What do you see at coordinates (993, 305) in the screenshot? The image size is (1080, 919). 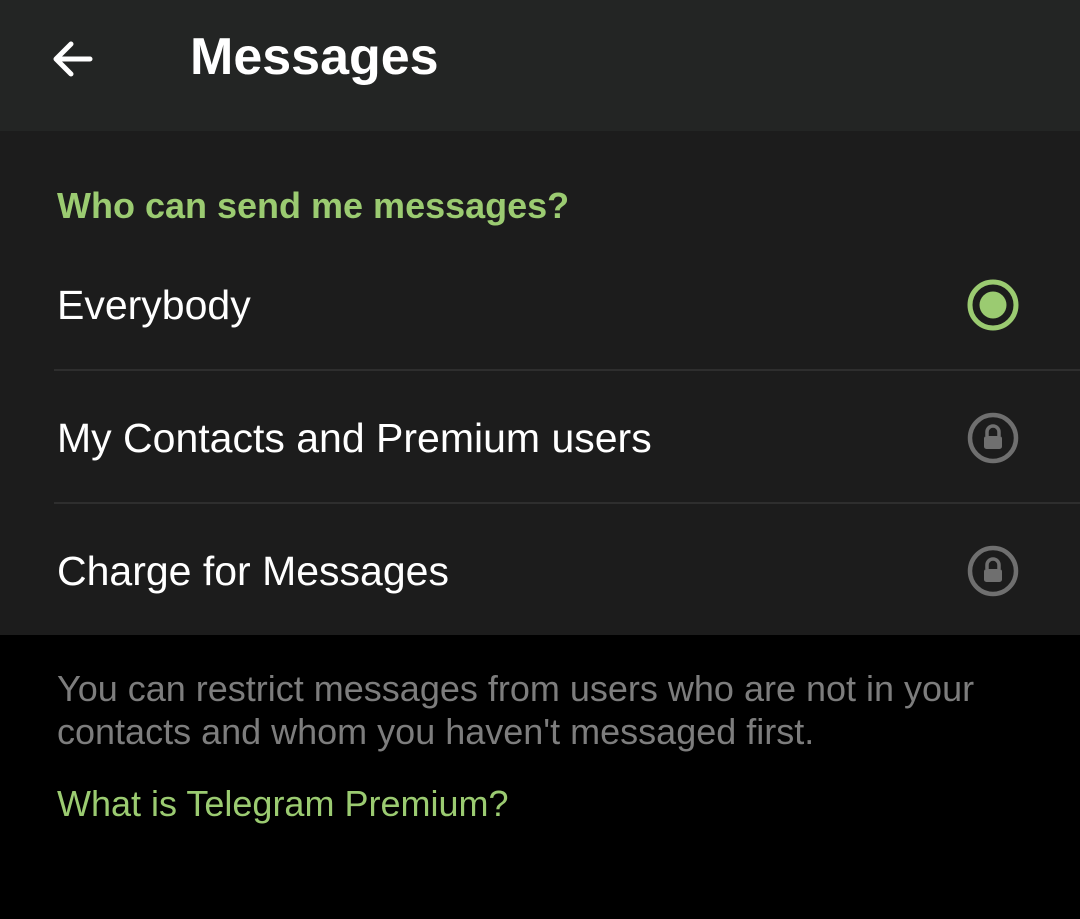 I see `radio-selected-icon` at bounding box center [993, 305].